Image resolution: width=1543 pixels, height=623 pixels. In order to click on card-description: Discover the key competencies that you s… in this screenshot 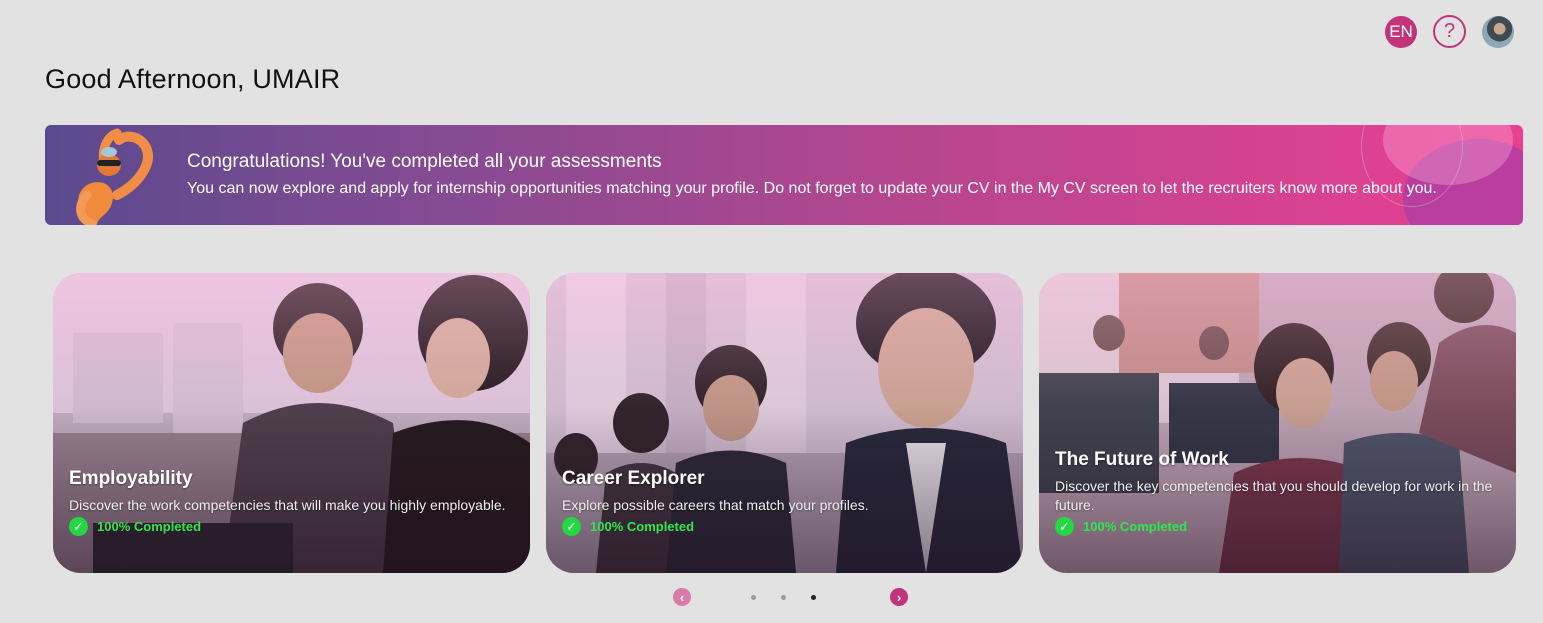, I will do `click(1274, 495)`.